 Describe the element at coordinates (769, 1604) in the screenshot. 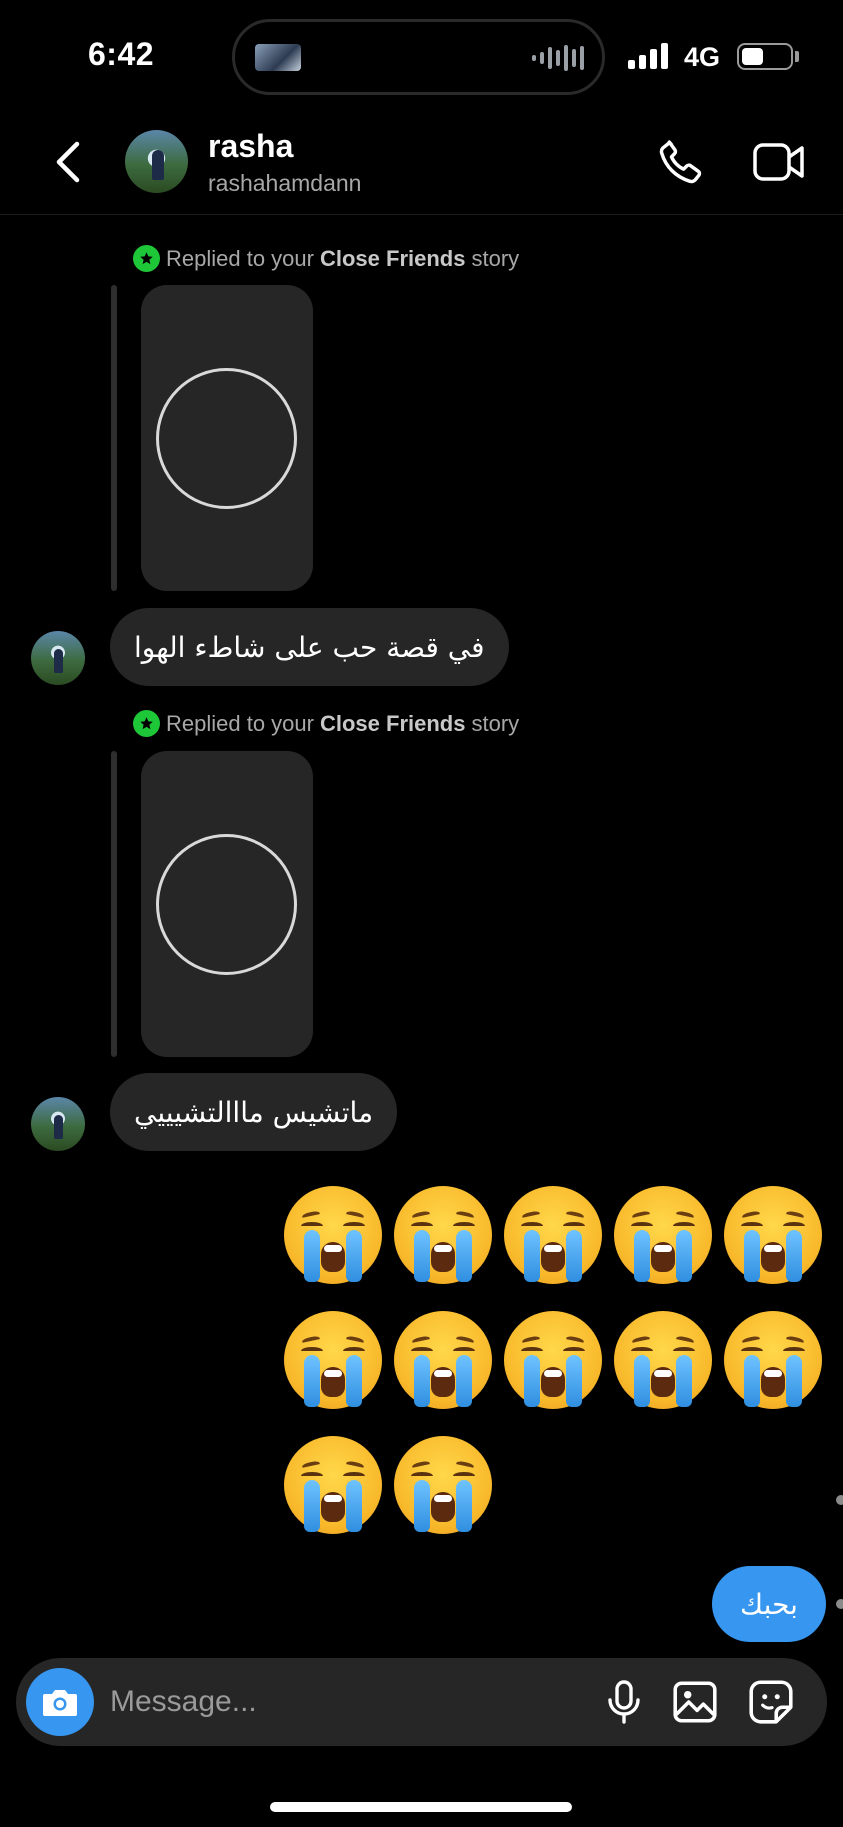

I see `outgoing-message-bubble: بحبك` at that location.